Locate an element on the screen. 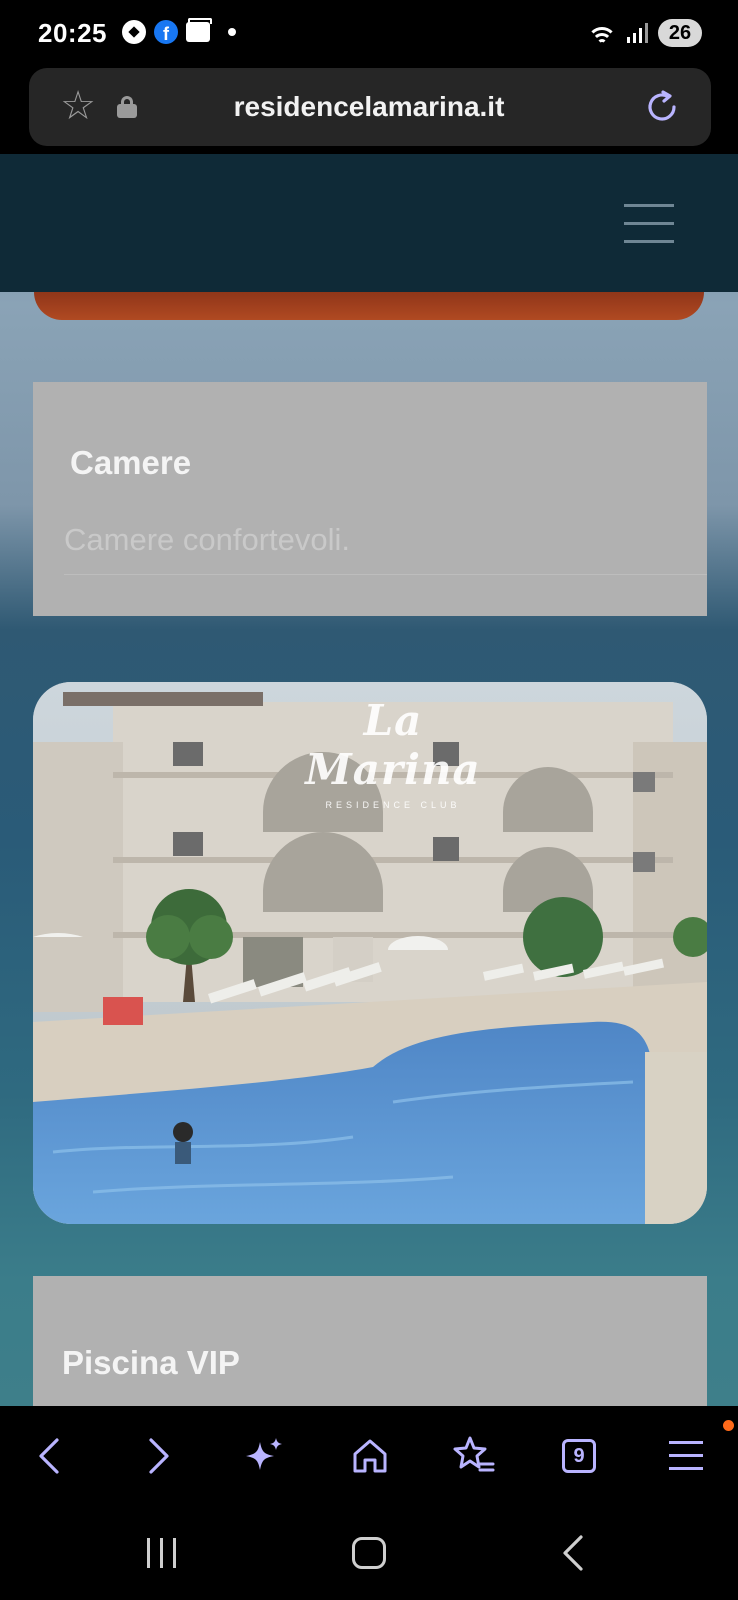  wifi-icon is located at coordinates (602, 33).